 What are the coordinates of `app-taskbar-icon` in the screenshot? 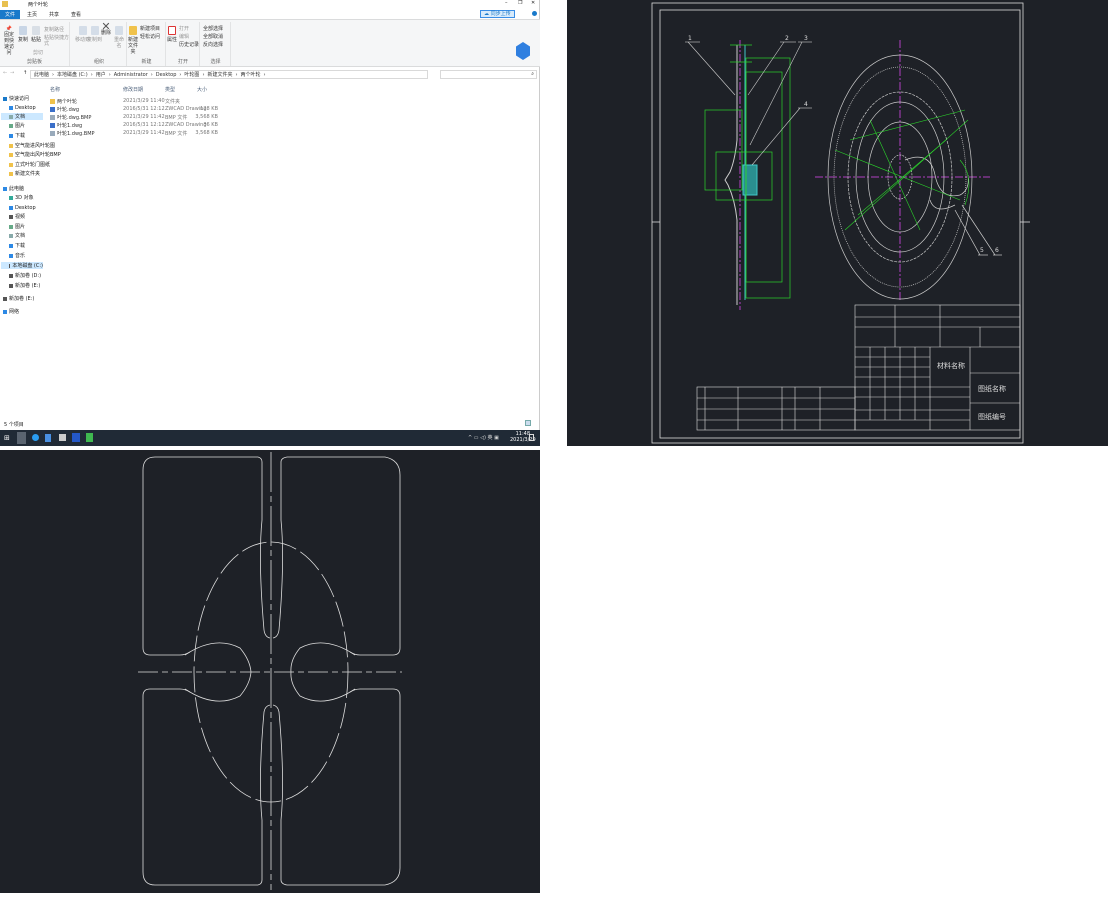 It's located at (62, 437).